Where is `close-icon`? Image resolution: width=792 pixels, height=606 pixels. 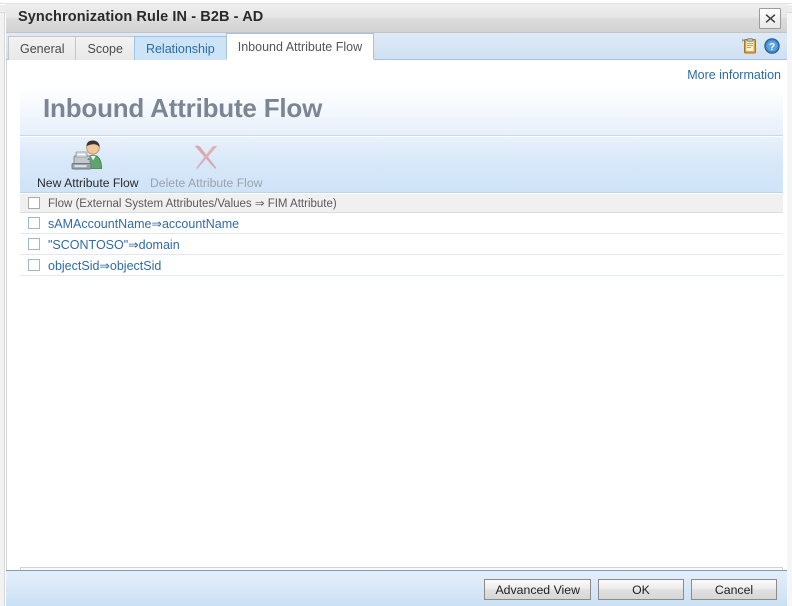 close-icon is located at coordinates (770, 18).